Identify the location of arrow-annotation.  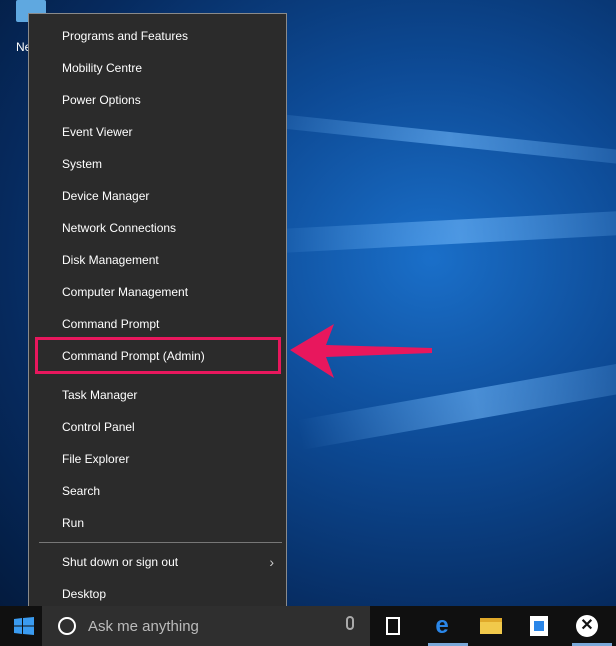
(361, 351).